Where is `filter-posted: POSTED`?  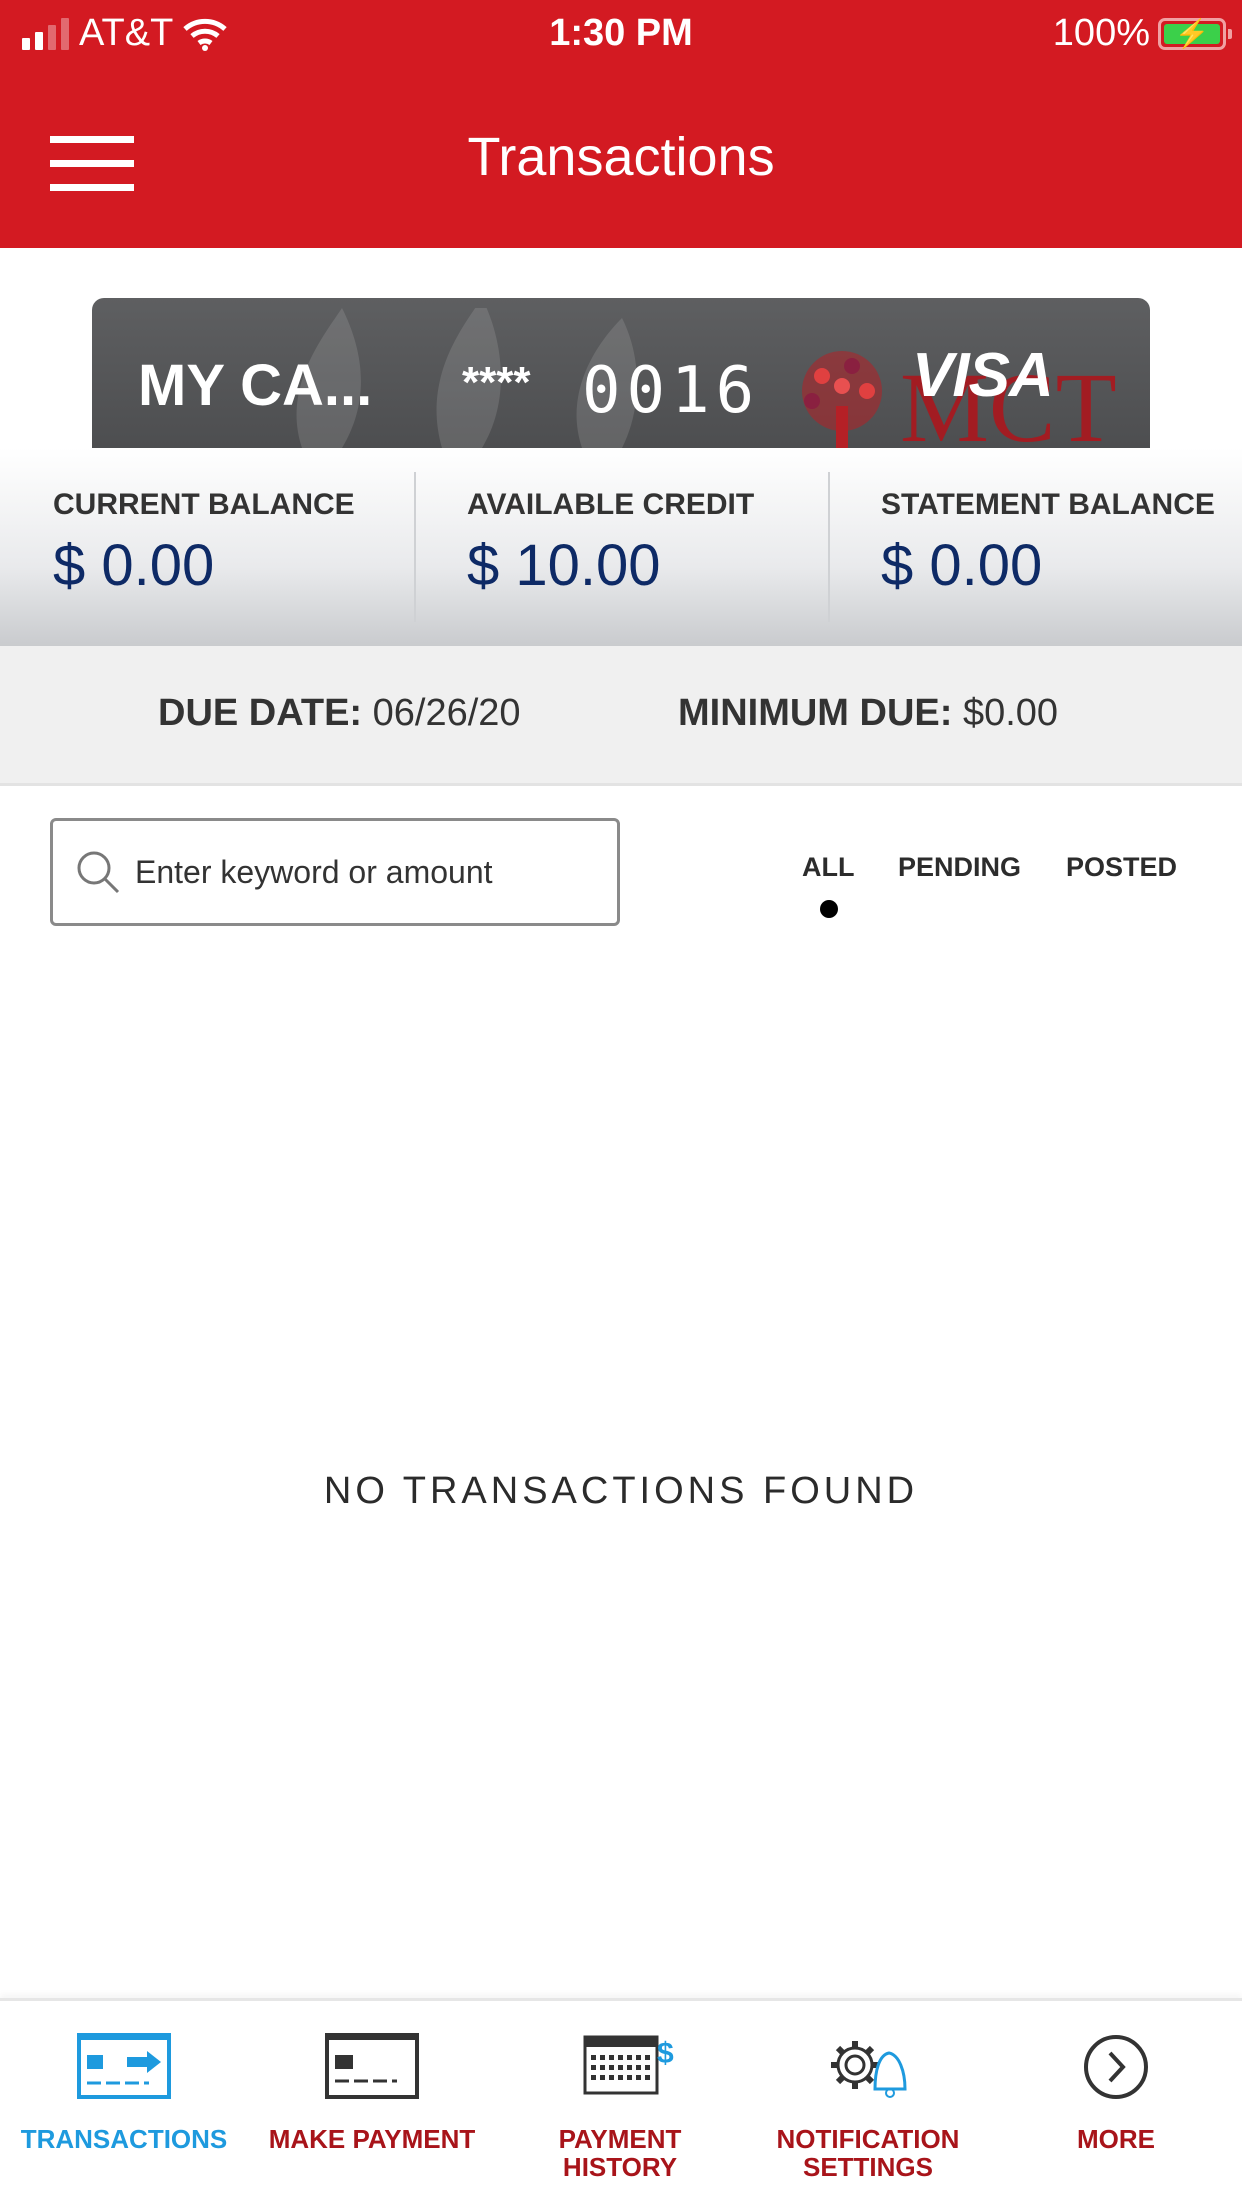
filter-posted: POSTED is located at coordinates (1121, 867).